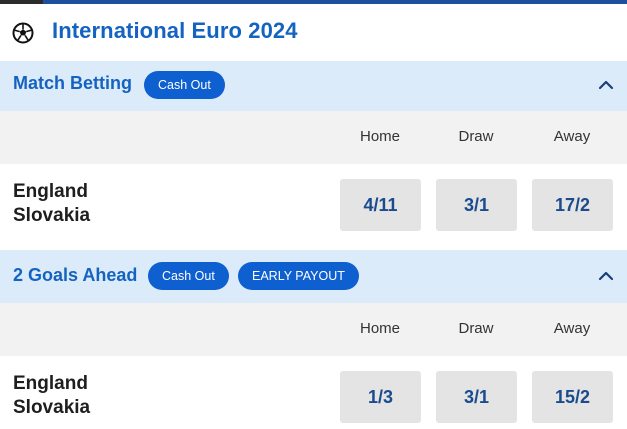 The height and width of the screenshot is (429, 627). What do you see at coordinates (75, 275) in the screenshot?
I see `market-title: 2 Goals Ahead` at bounding box center [75, 275].